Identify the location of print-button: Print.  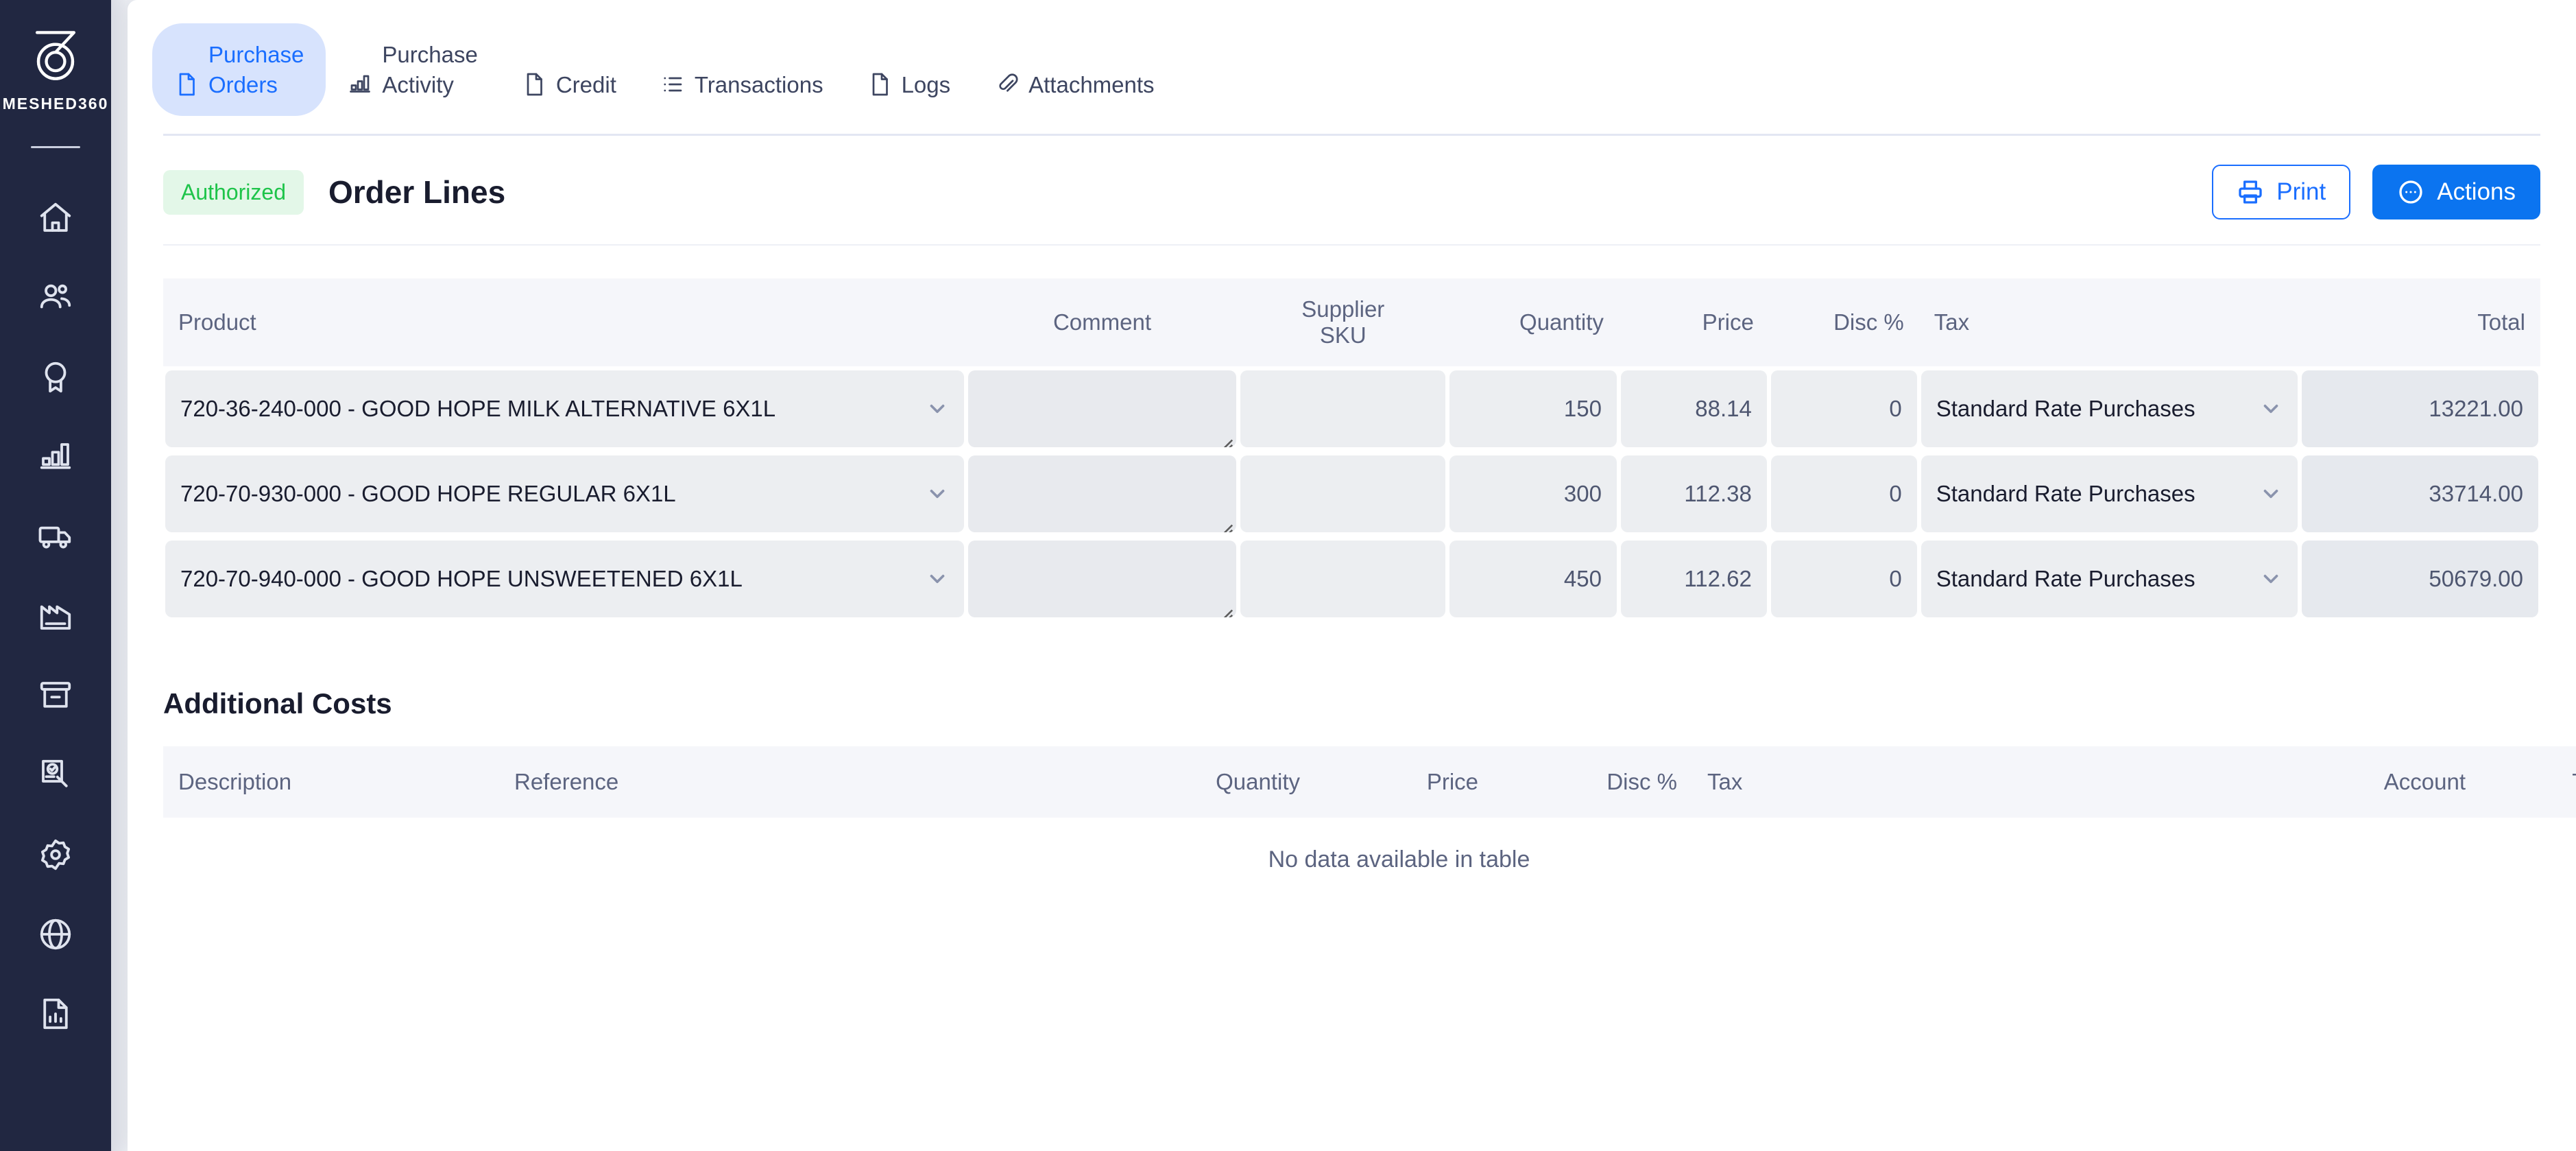
(2281, 192).